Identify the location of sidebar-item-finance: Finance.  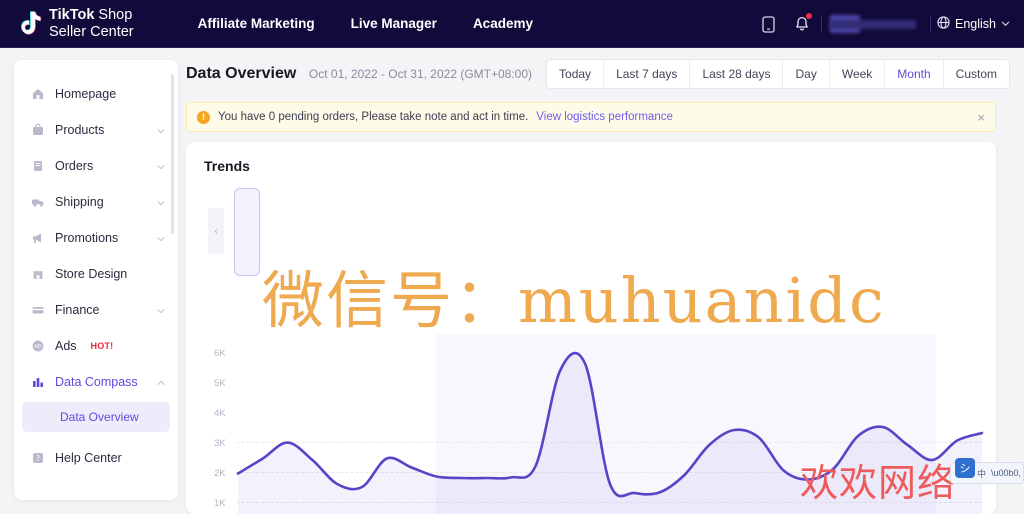
(96, 310).